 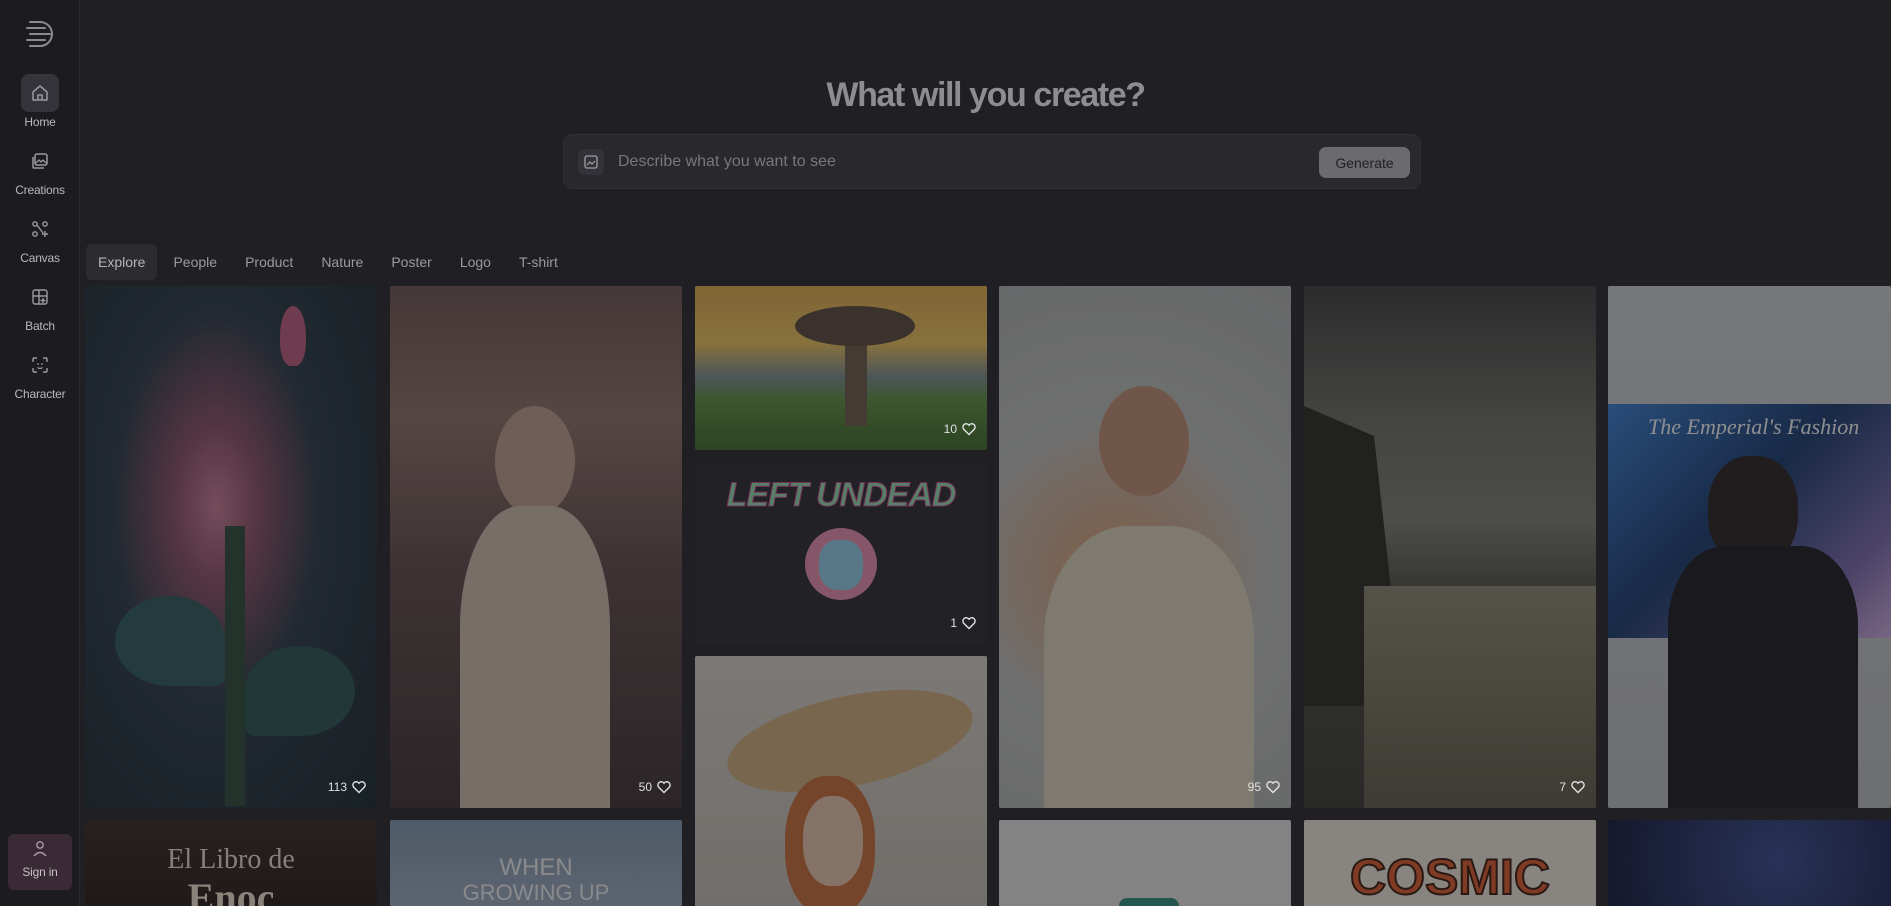 What do you see at coordinates (40, 365) in the screenshot?
I see `character-icon` at bounding box center [40, 365].